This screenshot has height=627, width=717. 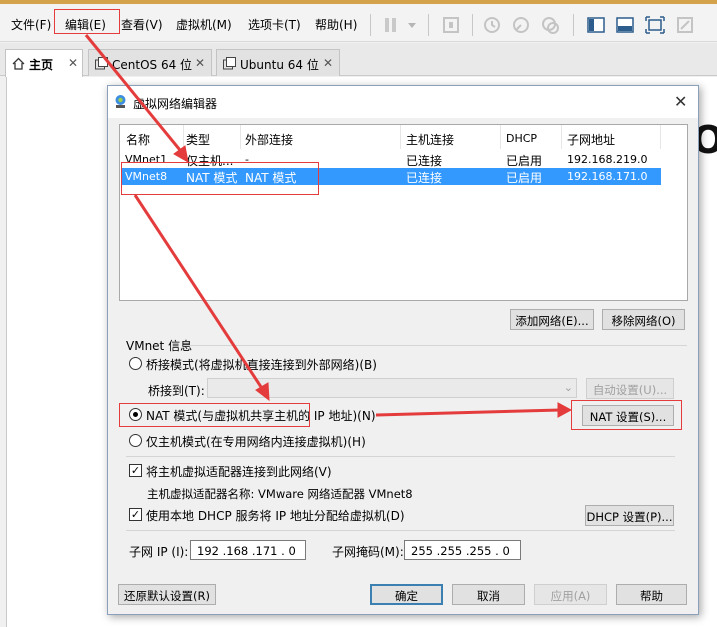 I want to click on tab-home: 主页 ✕, so click(x=44, y=63).